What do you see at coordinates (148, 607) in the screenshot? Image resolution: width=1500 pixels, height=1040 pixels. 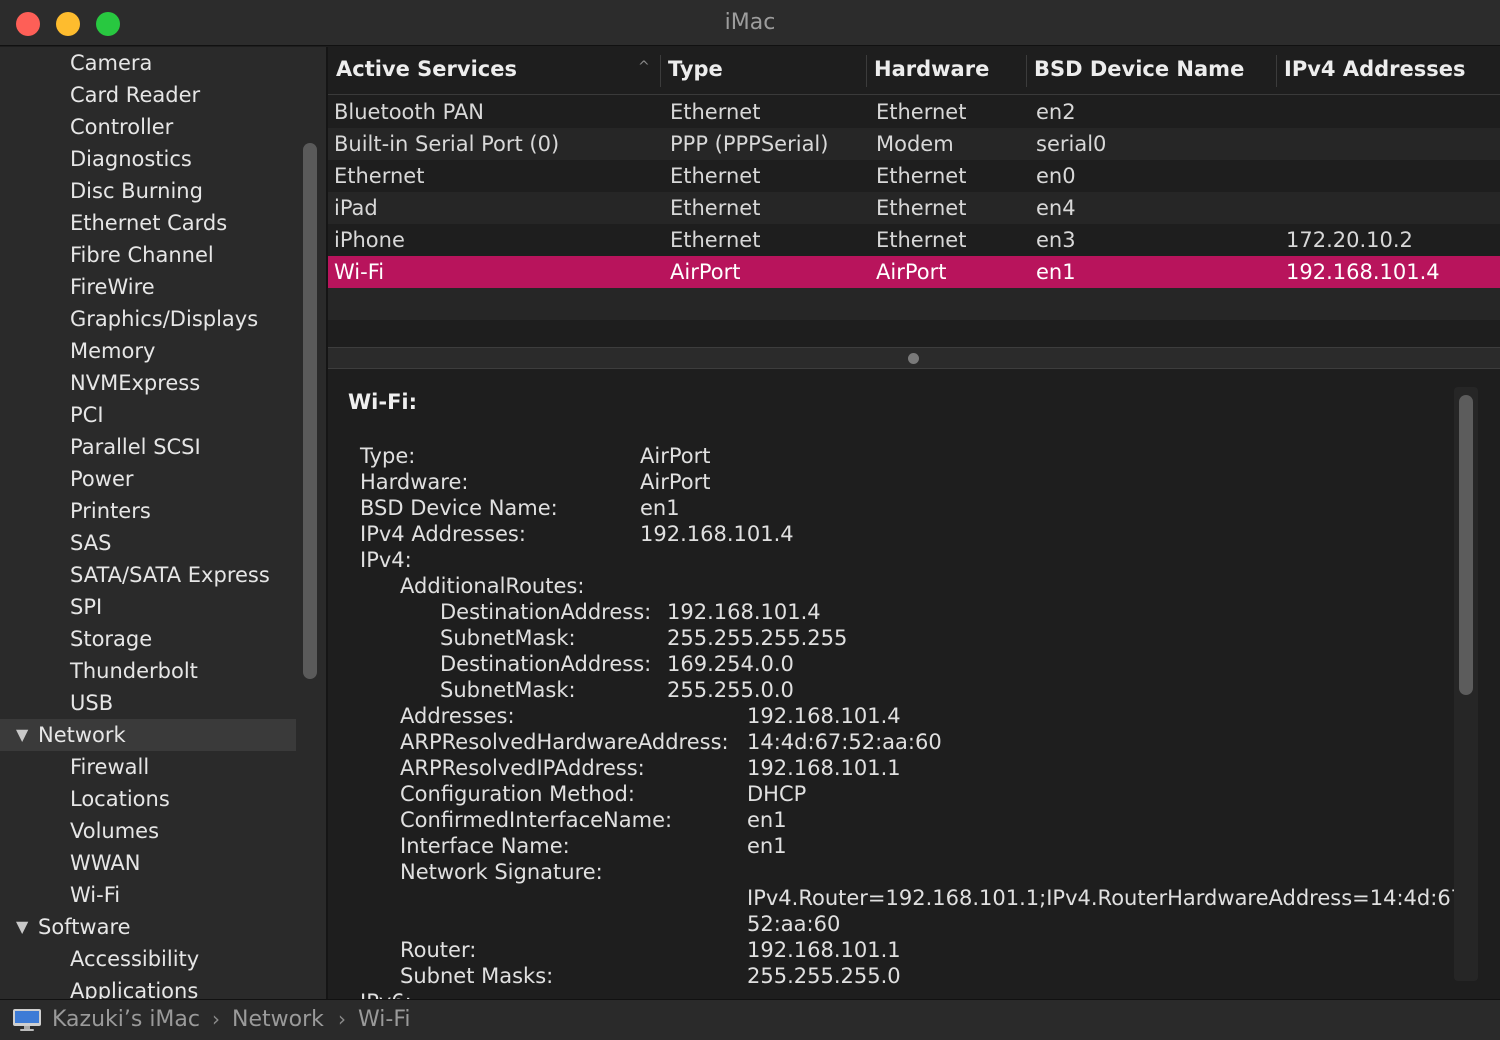 I see `sidebar-item-spi: SPI` at bounding box center [148, 607].